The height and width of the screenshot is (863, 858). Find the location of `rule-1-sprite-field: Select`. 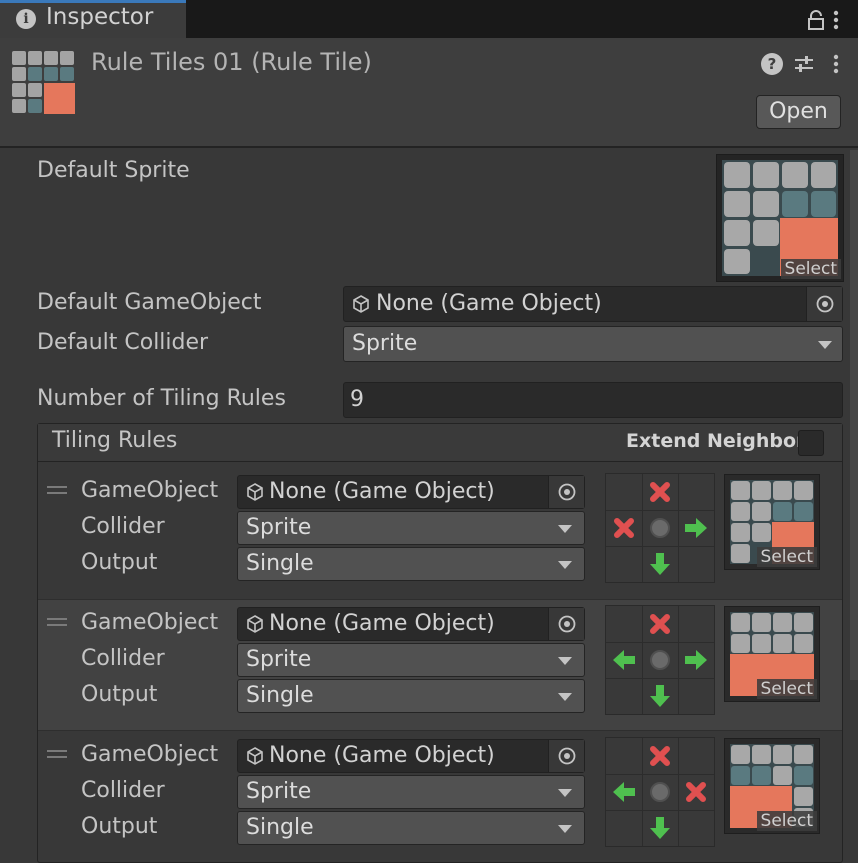

rule-1-sprite-field: Select is located at coordinates (772, 522).